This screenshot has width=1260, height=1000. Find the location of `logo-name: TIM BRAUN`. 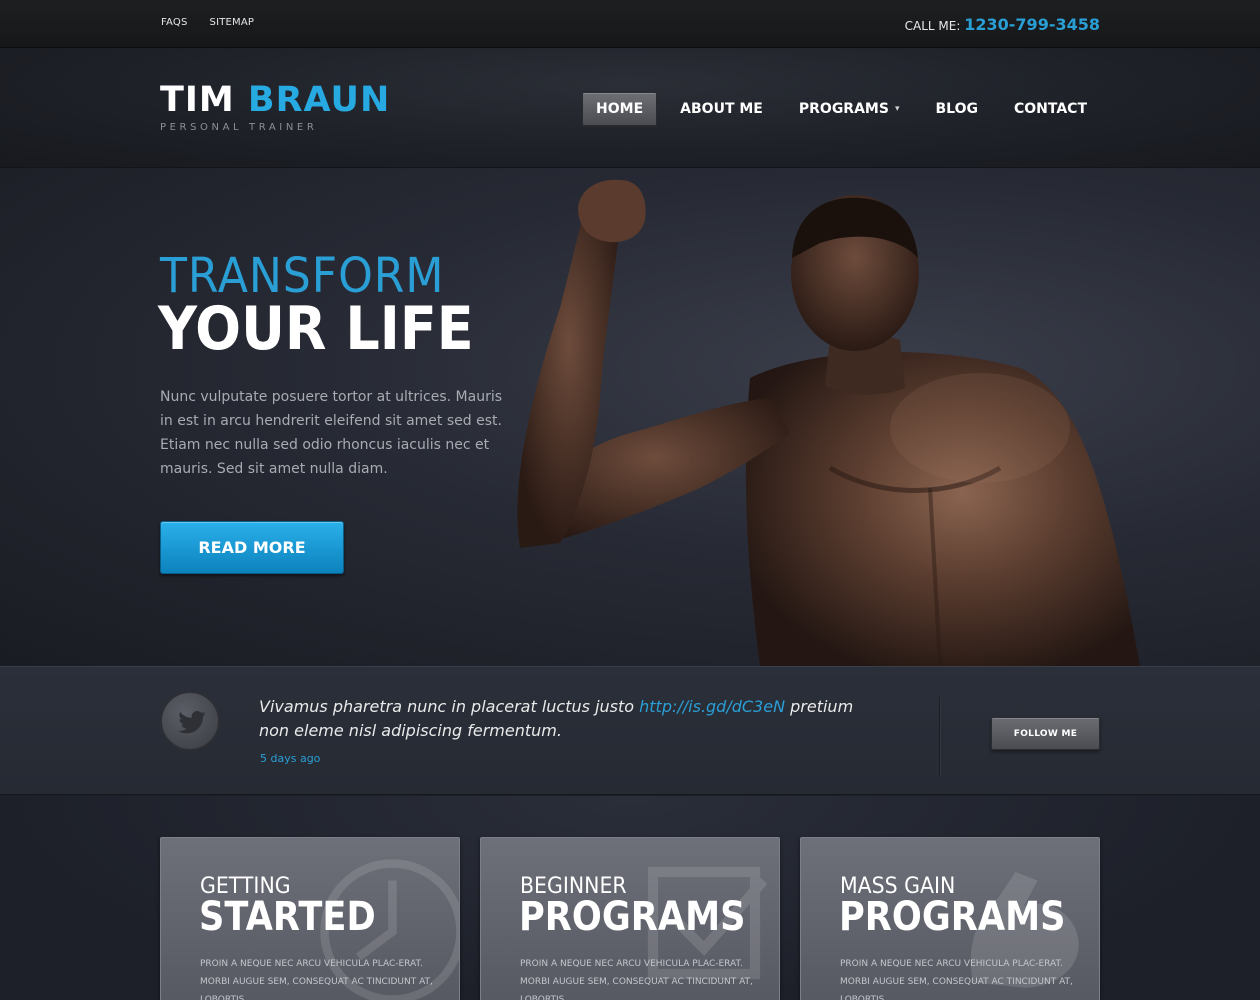

logo-name: TIM BRAUN is located at coordinates (275, 100).